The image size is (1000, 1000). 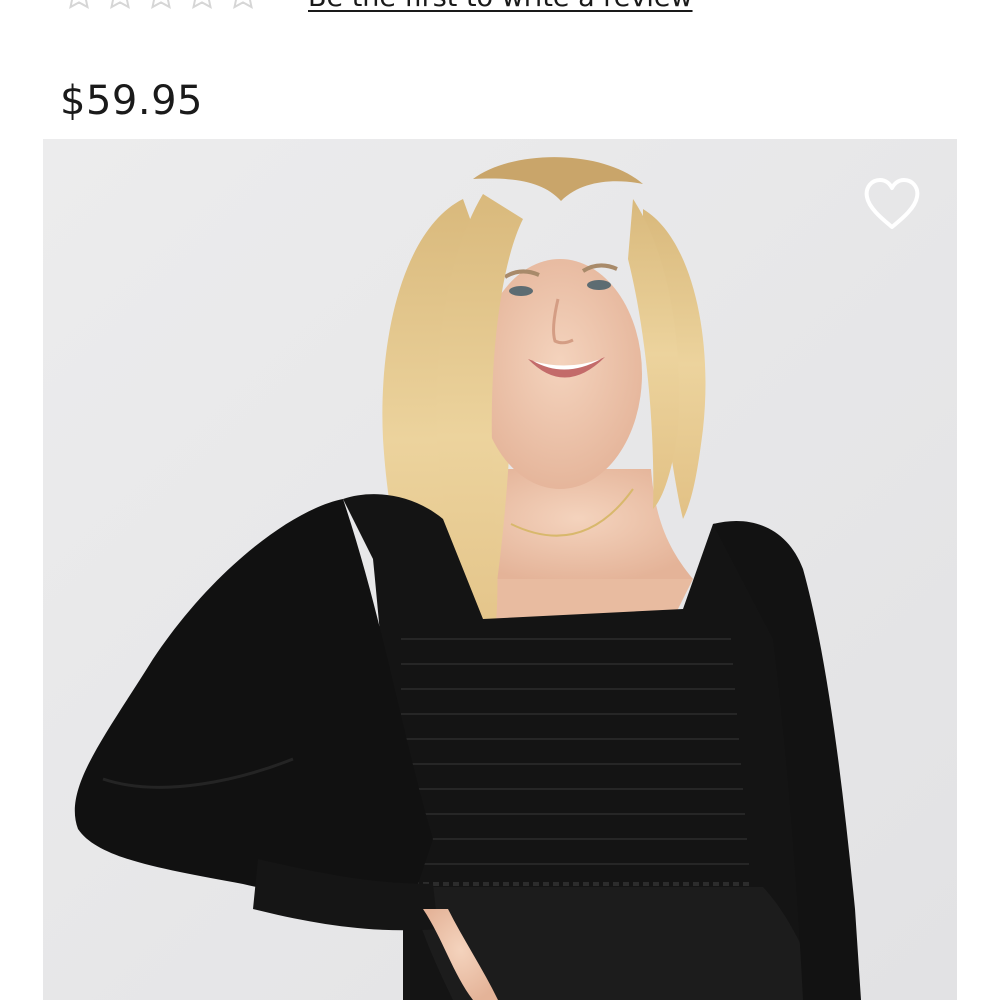 I want to click on heart-outline-icon, so click(x=892, y=203).